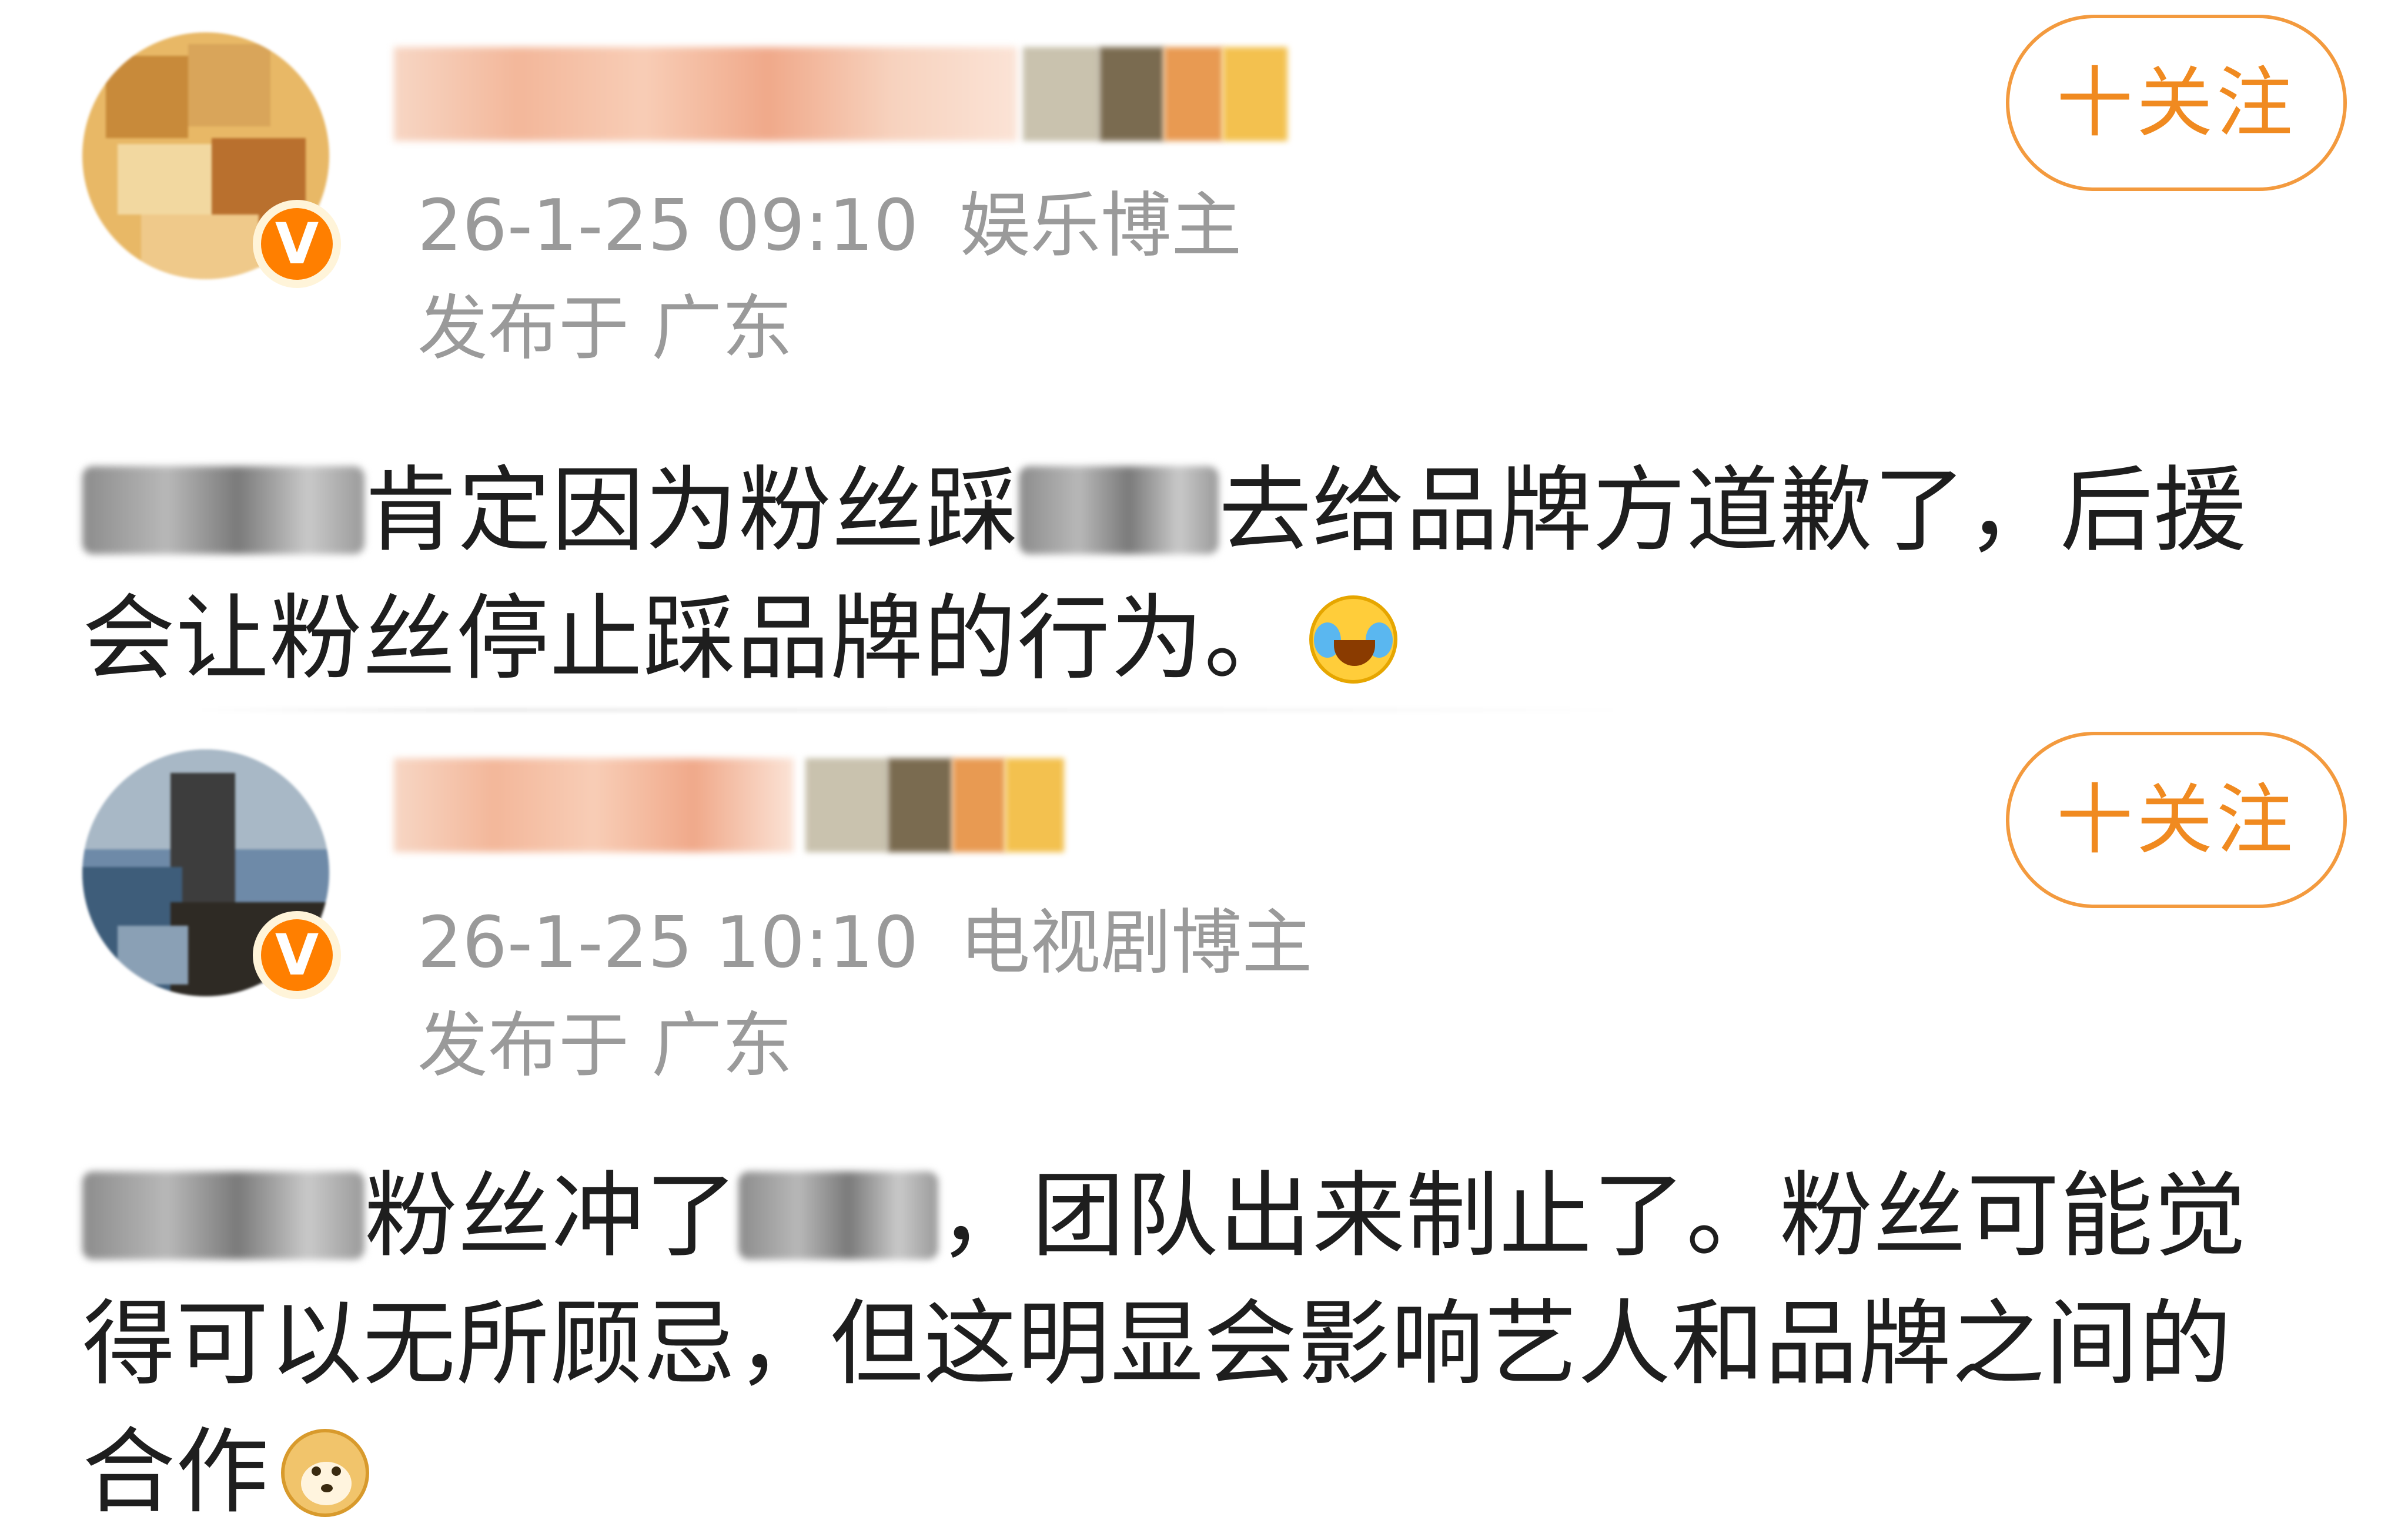 Image resolution: width=2408 pixels, height=1537 pixels. I want to click on laughing-crying-emoji-icon, so click(1353, 639).